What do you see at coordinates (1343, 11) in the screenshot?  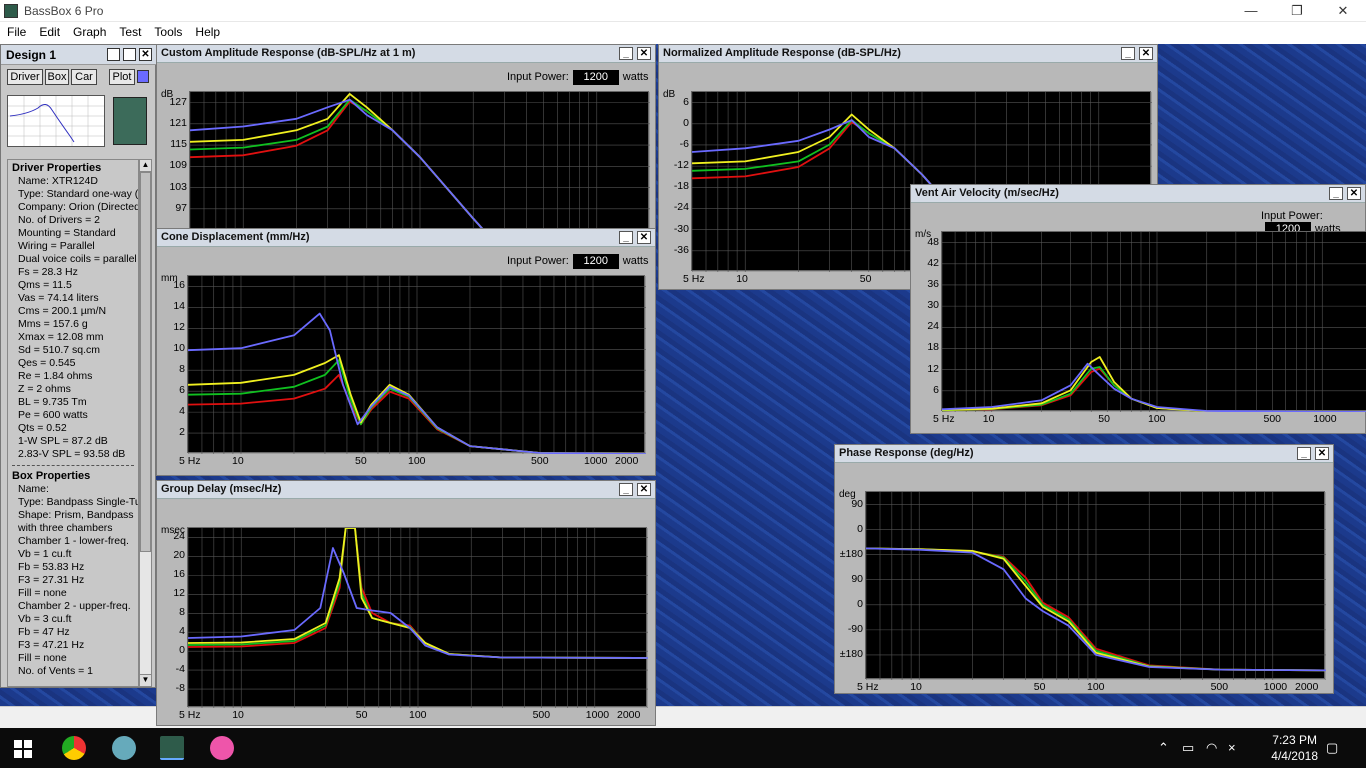 I see `close-icon: ✕` at bounding box center [1343, 11].